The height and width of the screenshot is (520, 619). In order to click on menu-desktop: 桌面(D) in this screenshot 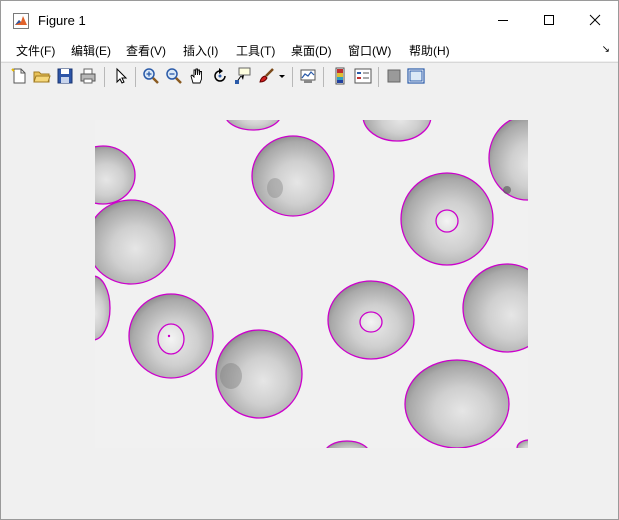, I will do `click(311, 50)`.